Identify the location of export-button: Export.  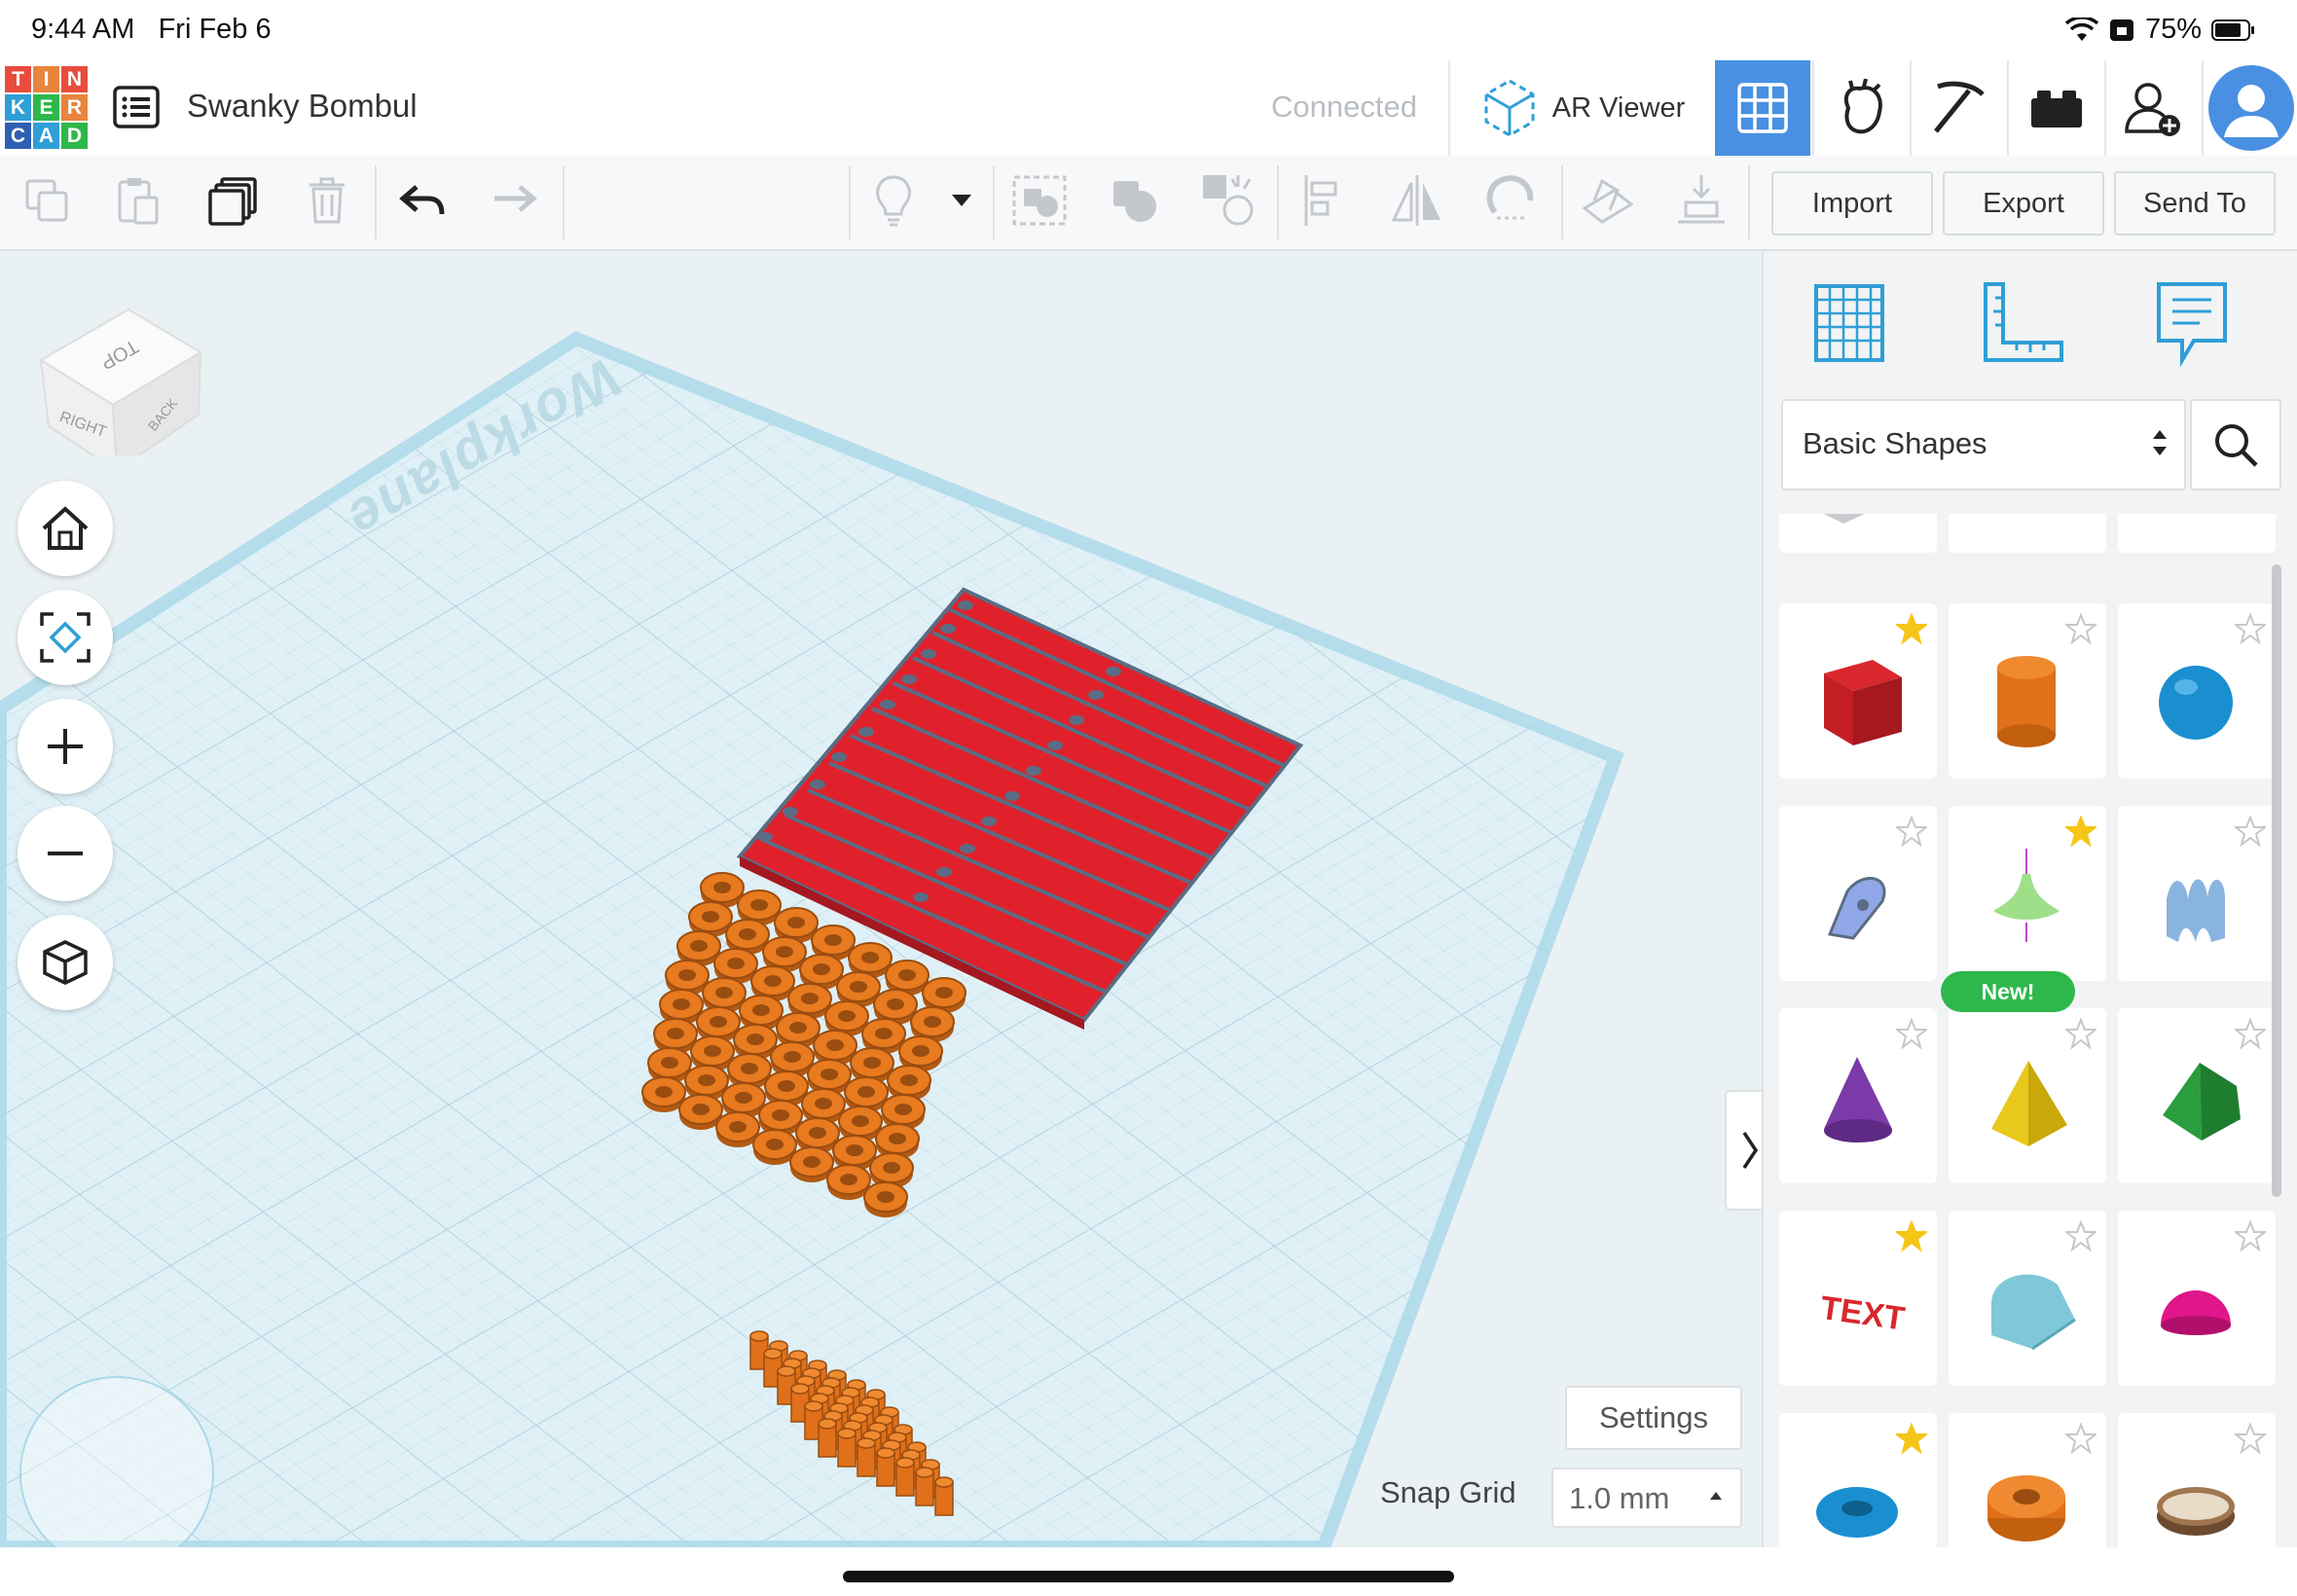
(2024, 203).